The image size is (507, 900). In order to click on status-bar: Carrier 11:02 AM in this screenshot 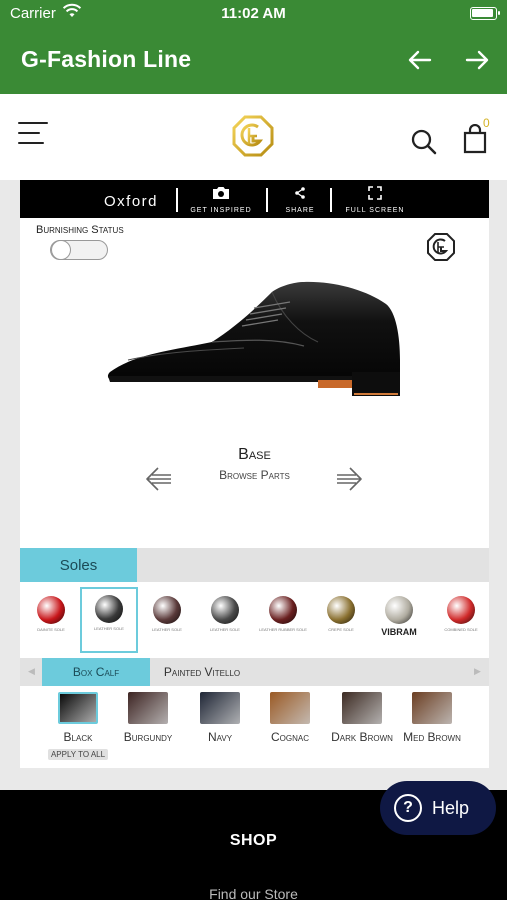, I will do `click(253, 14)`.